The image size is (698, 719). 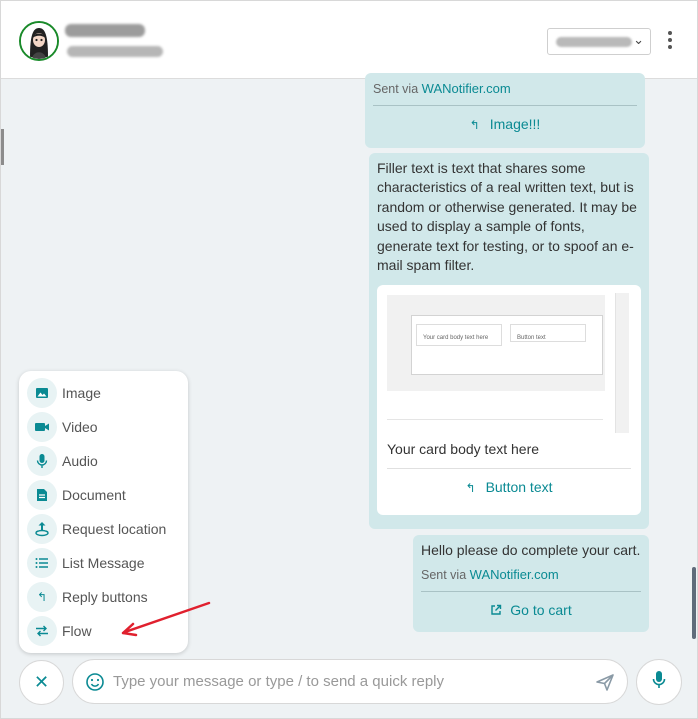 I want to click on card-button: ↰ Button text, so click(x=509, y=488).